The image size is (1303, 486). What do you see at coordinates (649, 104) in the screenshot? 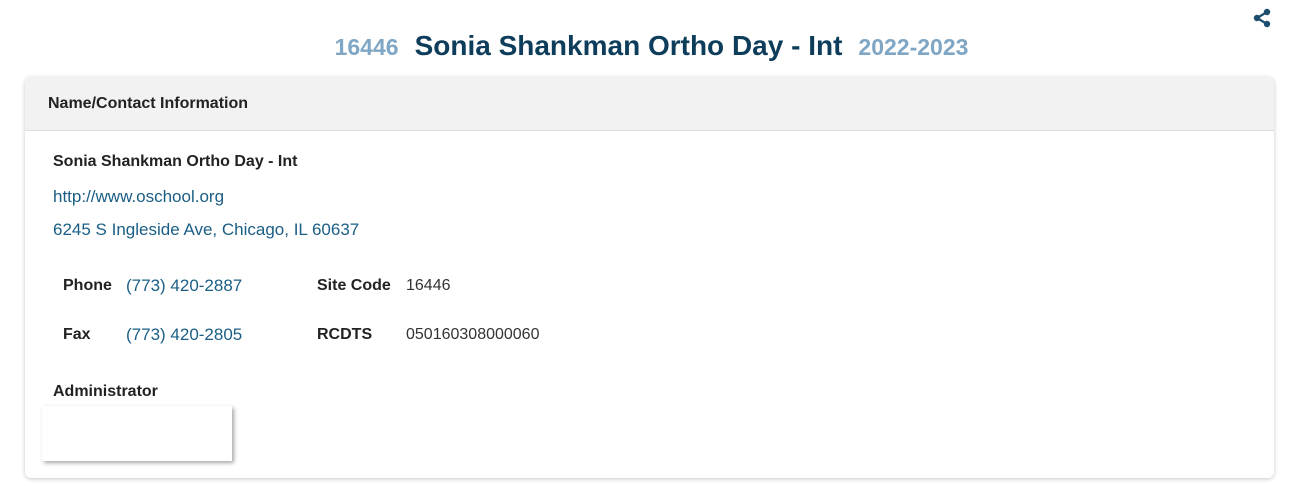
I see `card-header: Name/Contact Information` at bounding box center [649, 104].